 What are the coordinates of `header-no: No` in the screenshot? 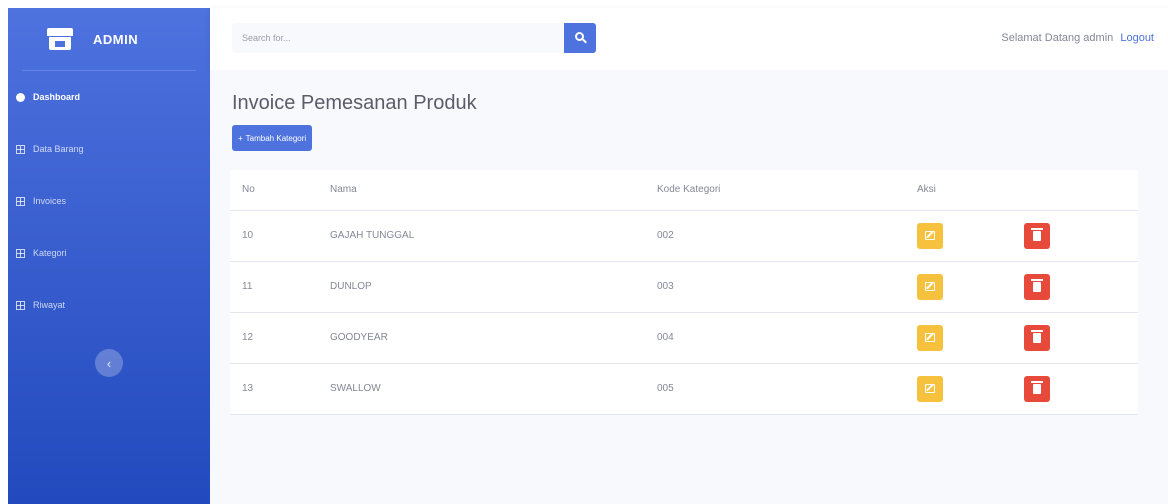 It's located at (275, 190).